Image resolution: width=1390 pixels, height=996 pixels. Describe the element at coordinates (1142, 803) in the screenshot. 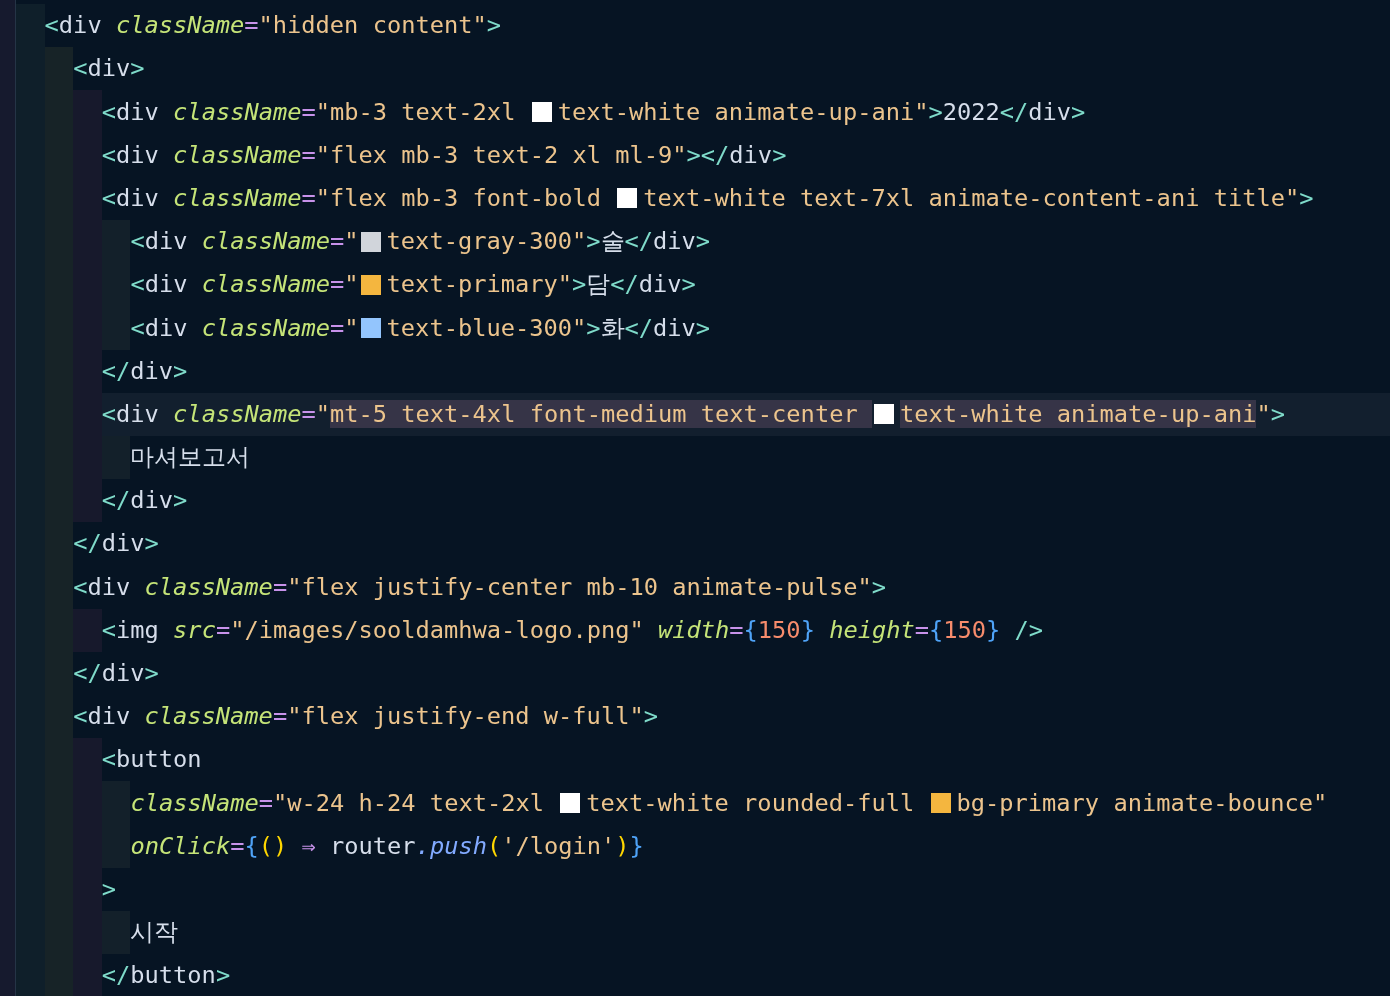

I see `code-text: bg-primary animate-bounce"` at that location.